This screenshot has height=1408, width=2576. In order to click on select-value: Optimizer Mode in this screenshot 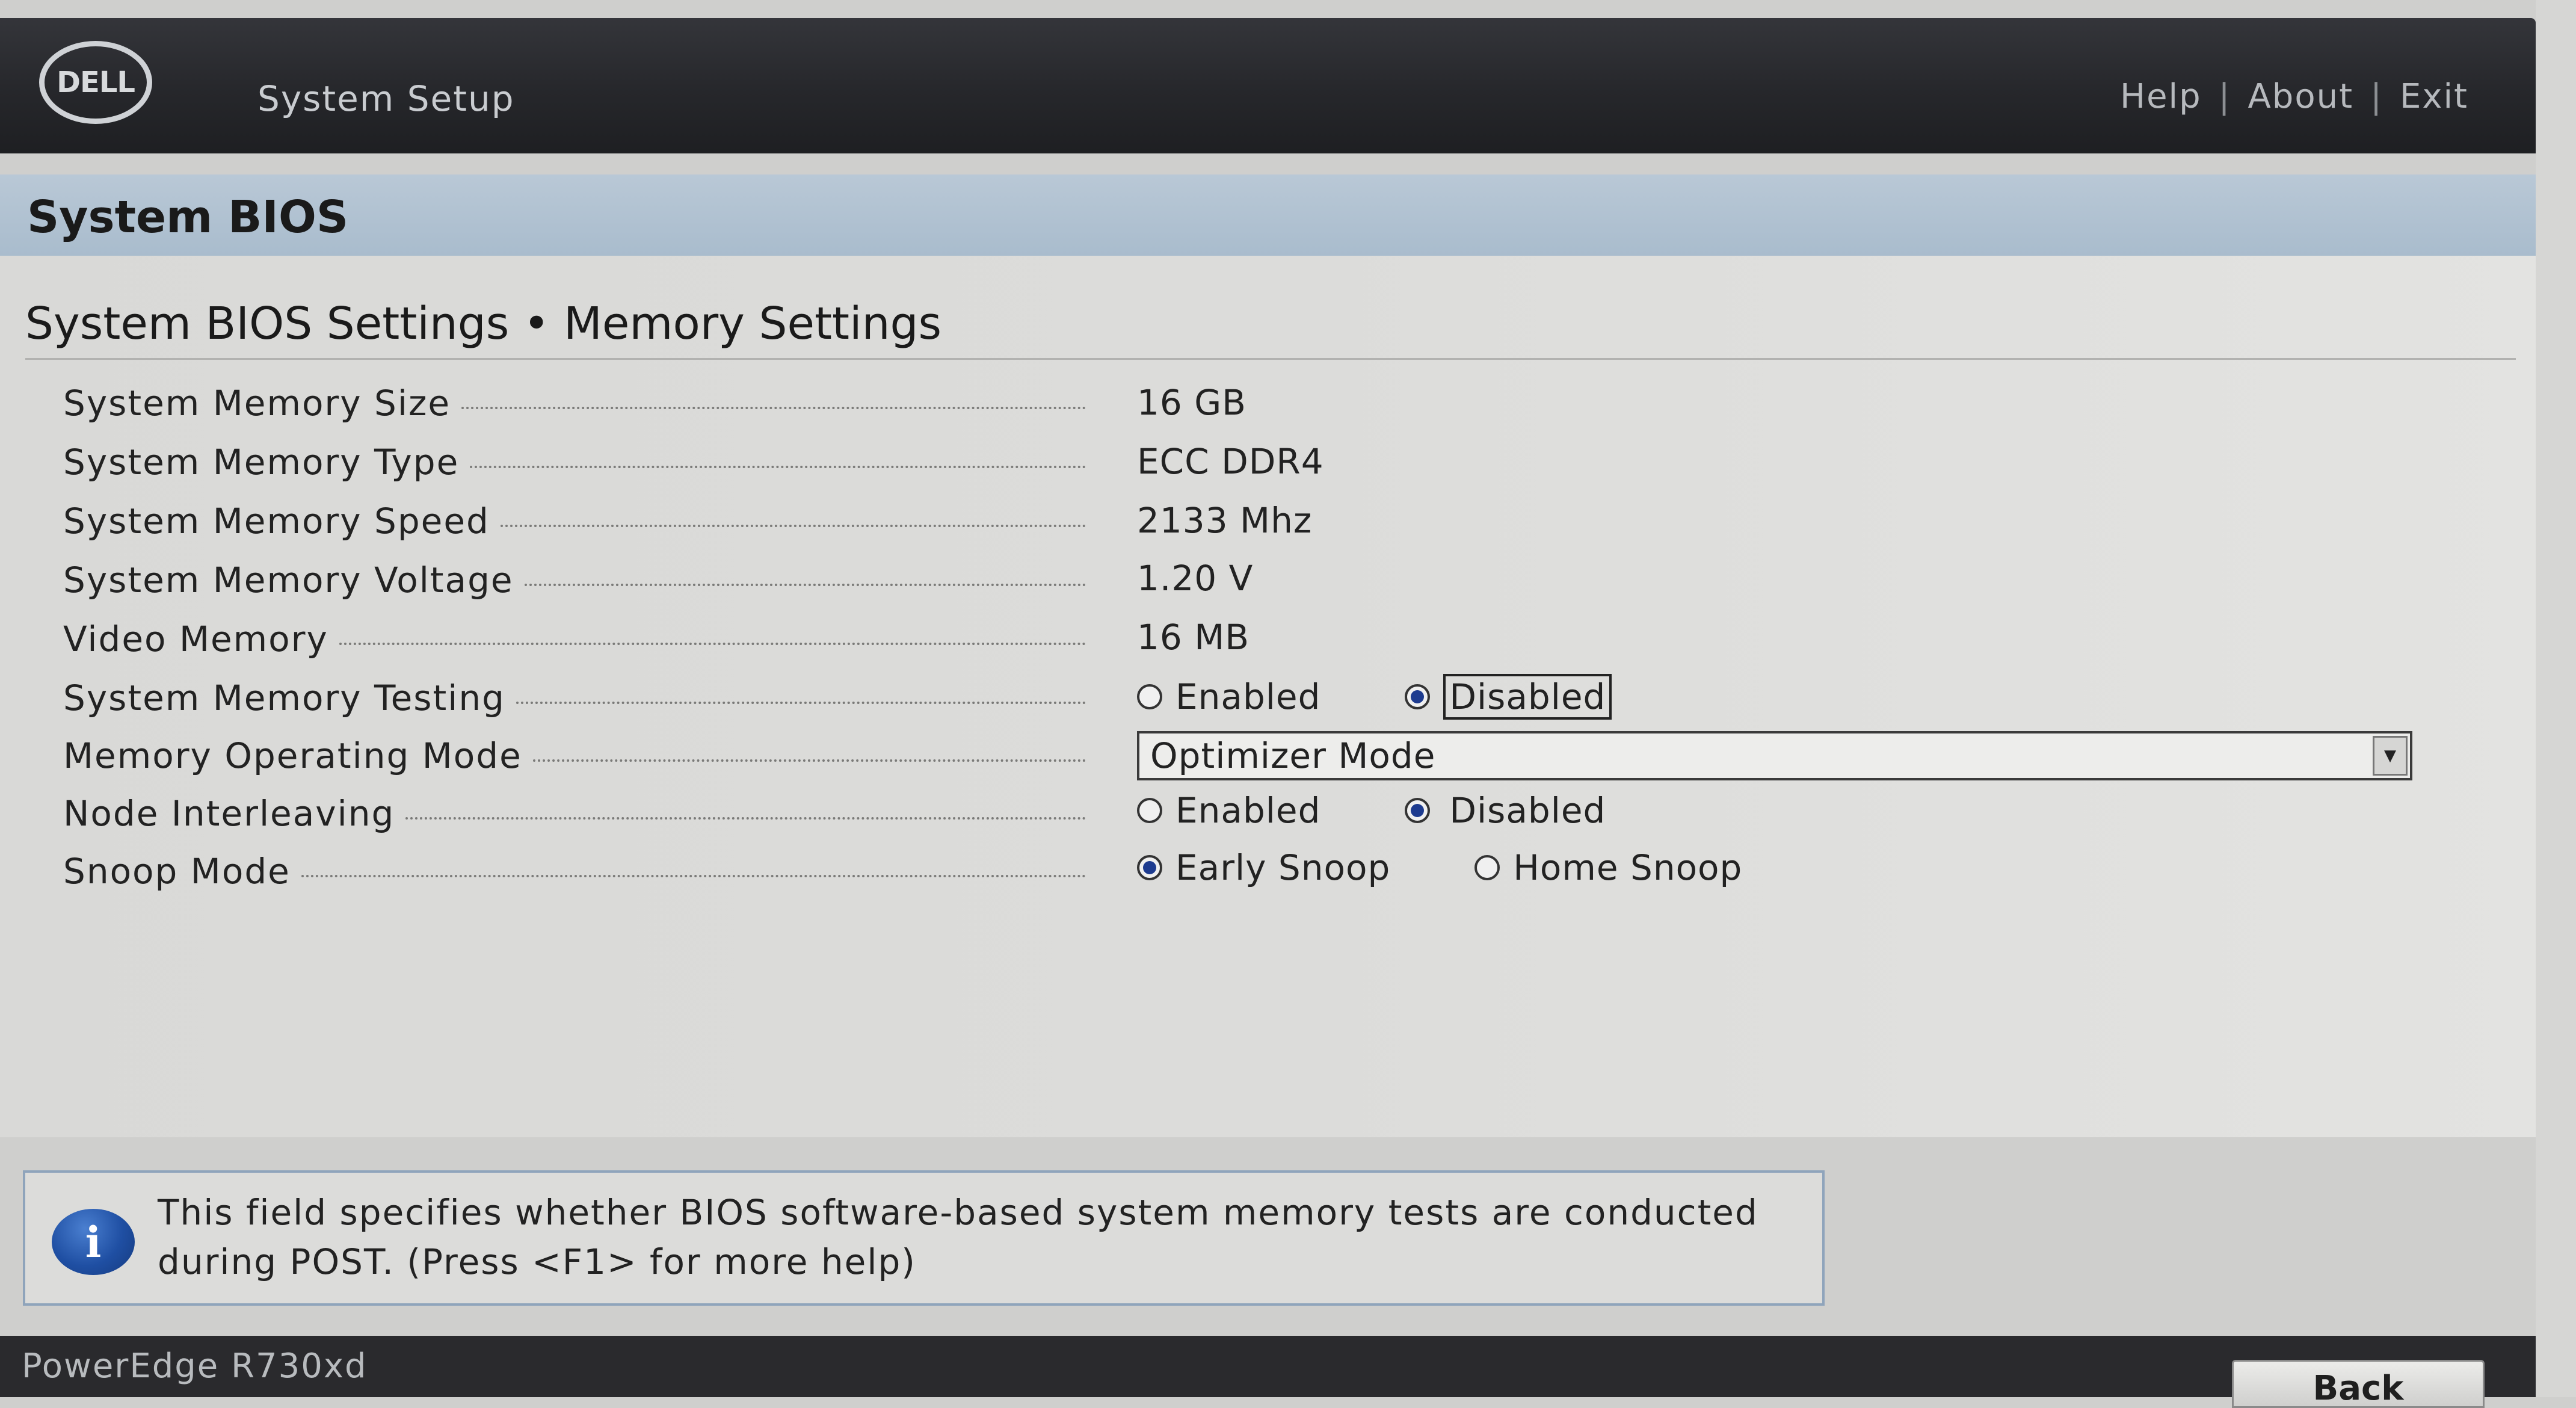, I will do `click(1293, 755)`.